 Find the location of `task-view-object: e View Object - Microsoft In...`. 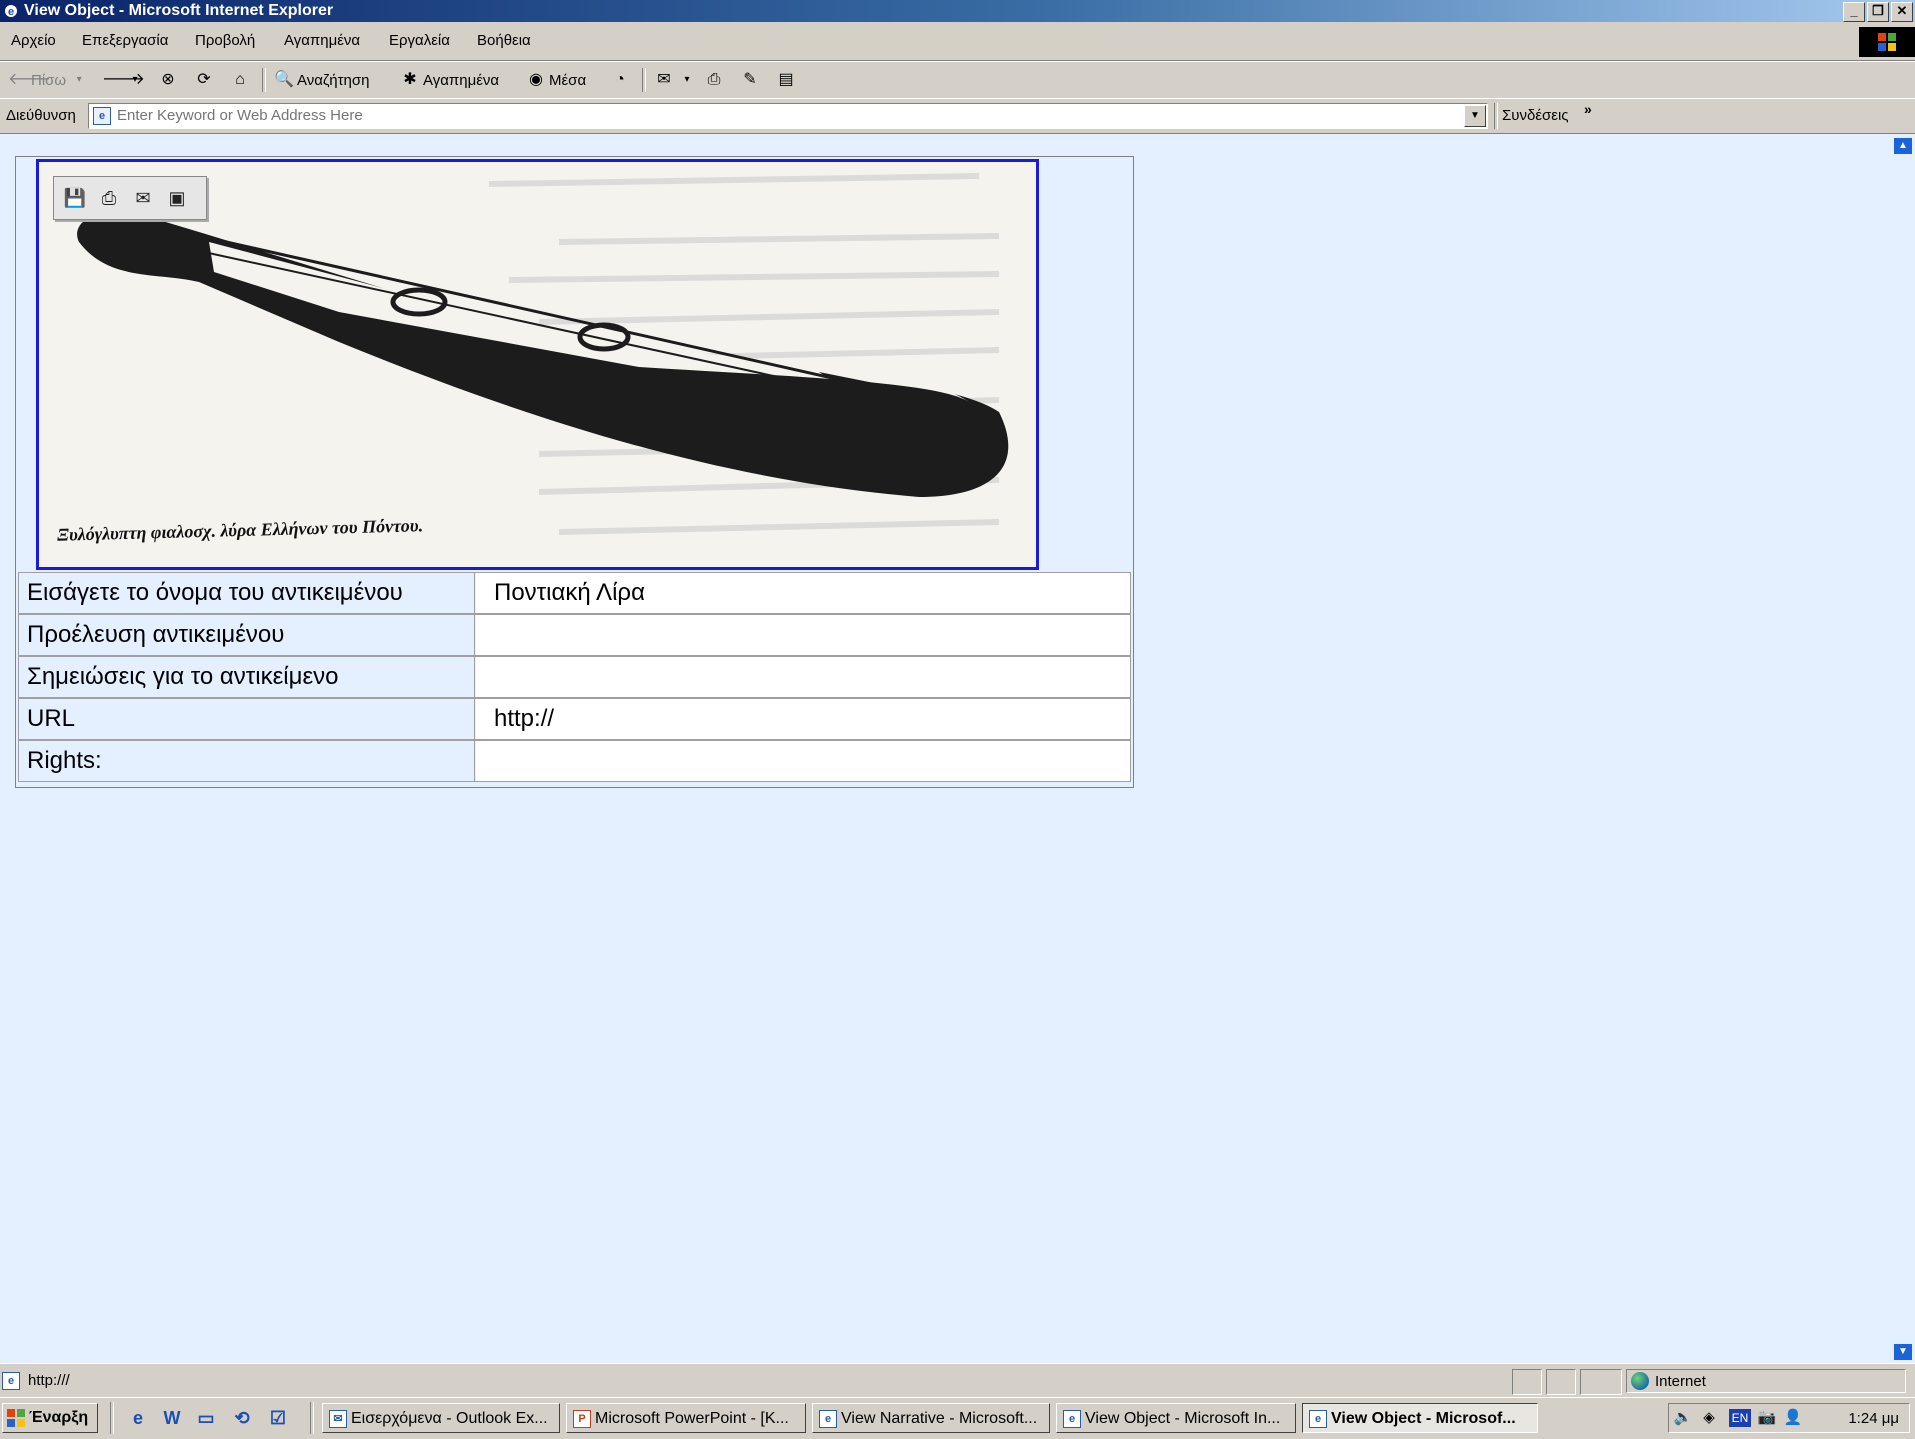

task-view-object: e View Object - Microsoft In... is located at coordinates (1176, 1418).